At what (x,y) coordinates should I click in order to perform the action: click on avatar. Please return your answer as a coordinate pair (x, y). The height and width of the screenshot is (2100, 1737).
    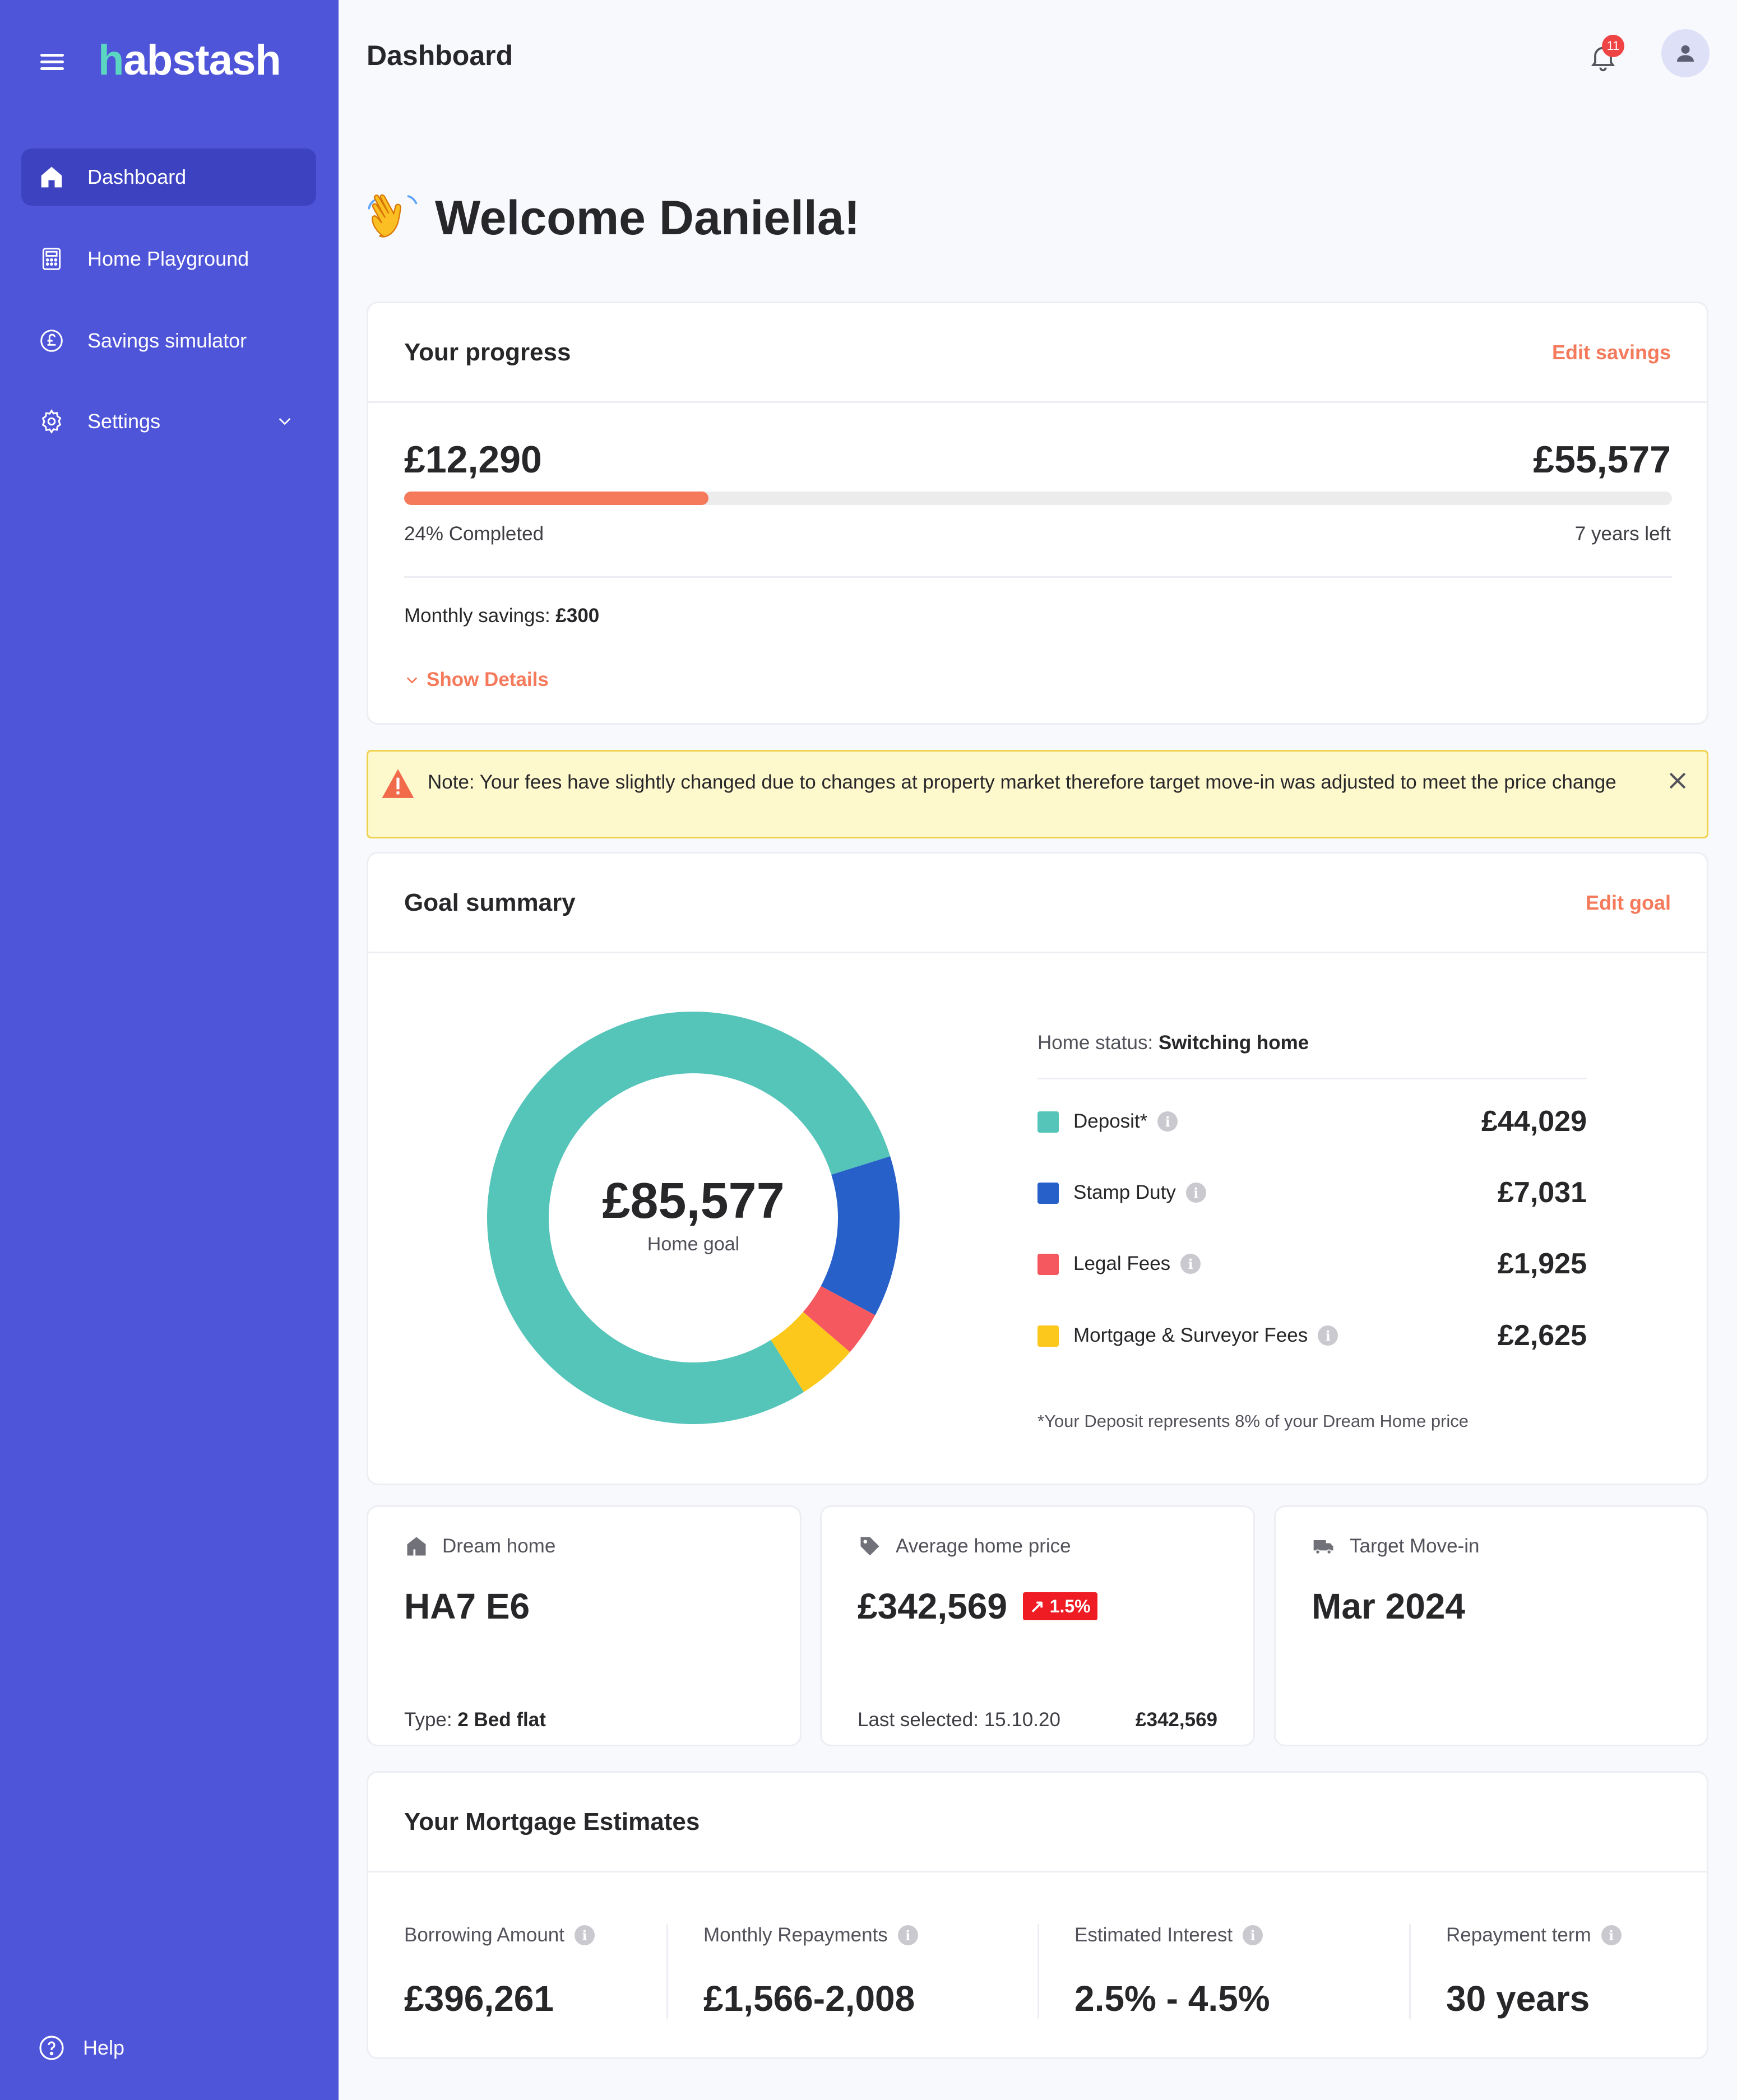
    Looking at the image, I should click on (1685, 53).